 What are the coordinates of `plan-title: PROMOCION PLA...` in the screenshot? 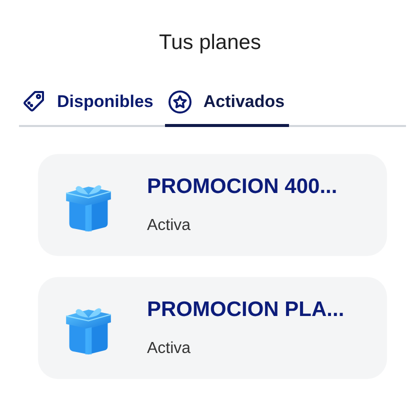 It's located at (245, 310).